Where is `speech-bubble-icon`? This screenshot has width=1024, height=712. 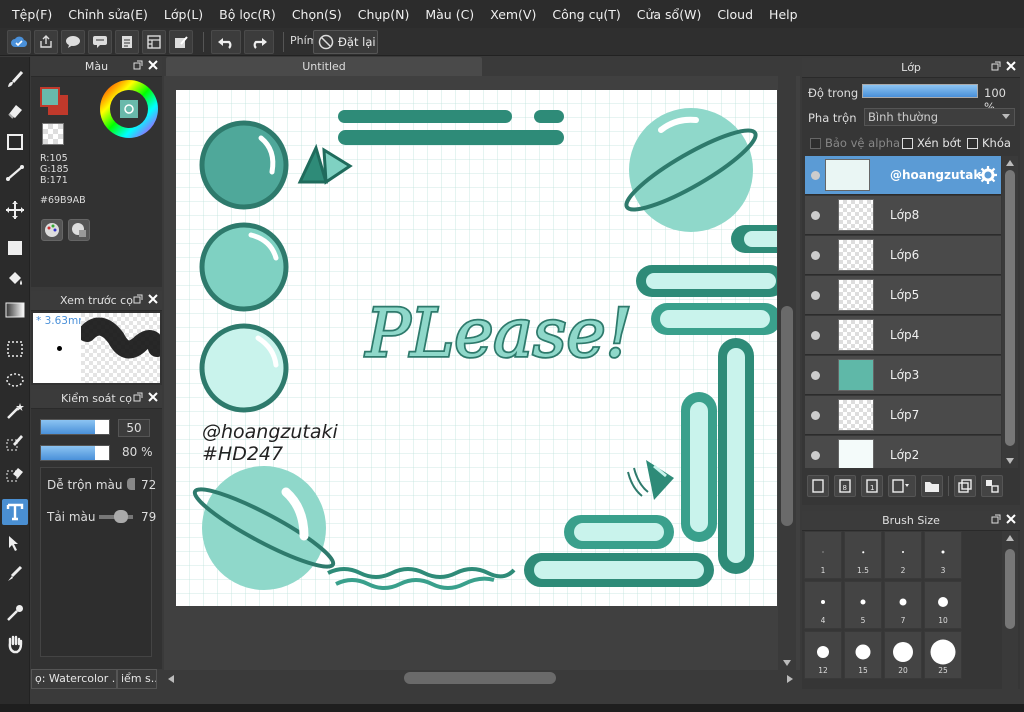 speech-bubble-icon is located at coordinates (73, 42).